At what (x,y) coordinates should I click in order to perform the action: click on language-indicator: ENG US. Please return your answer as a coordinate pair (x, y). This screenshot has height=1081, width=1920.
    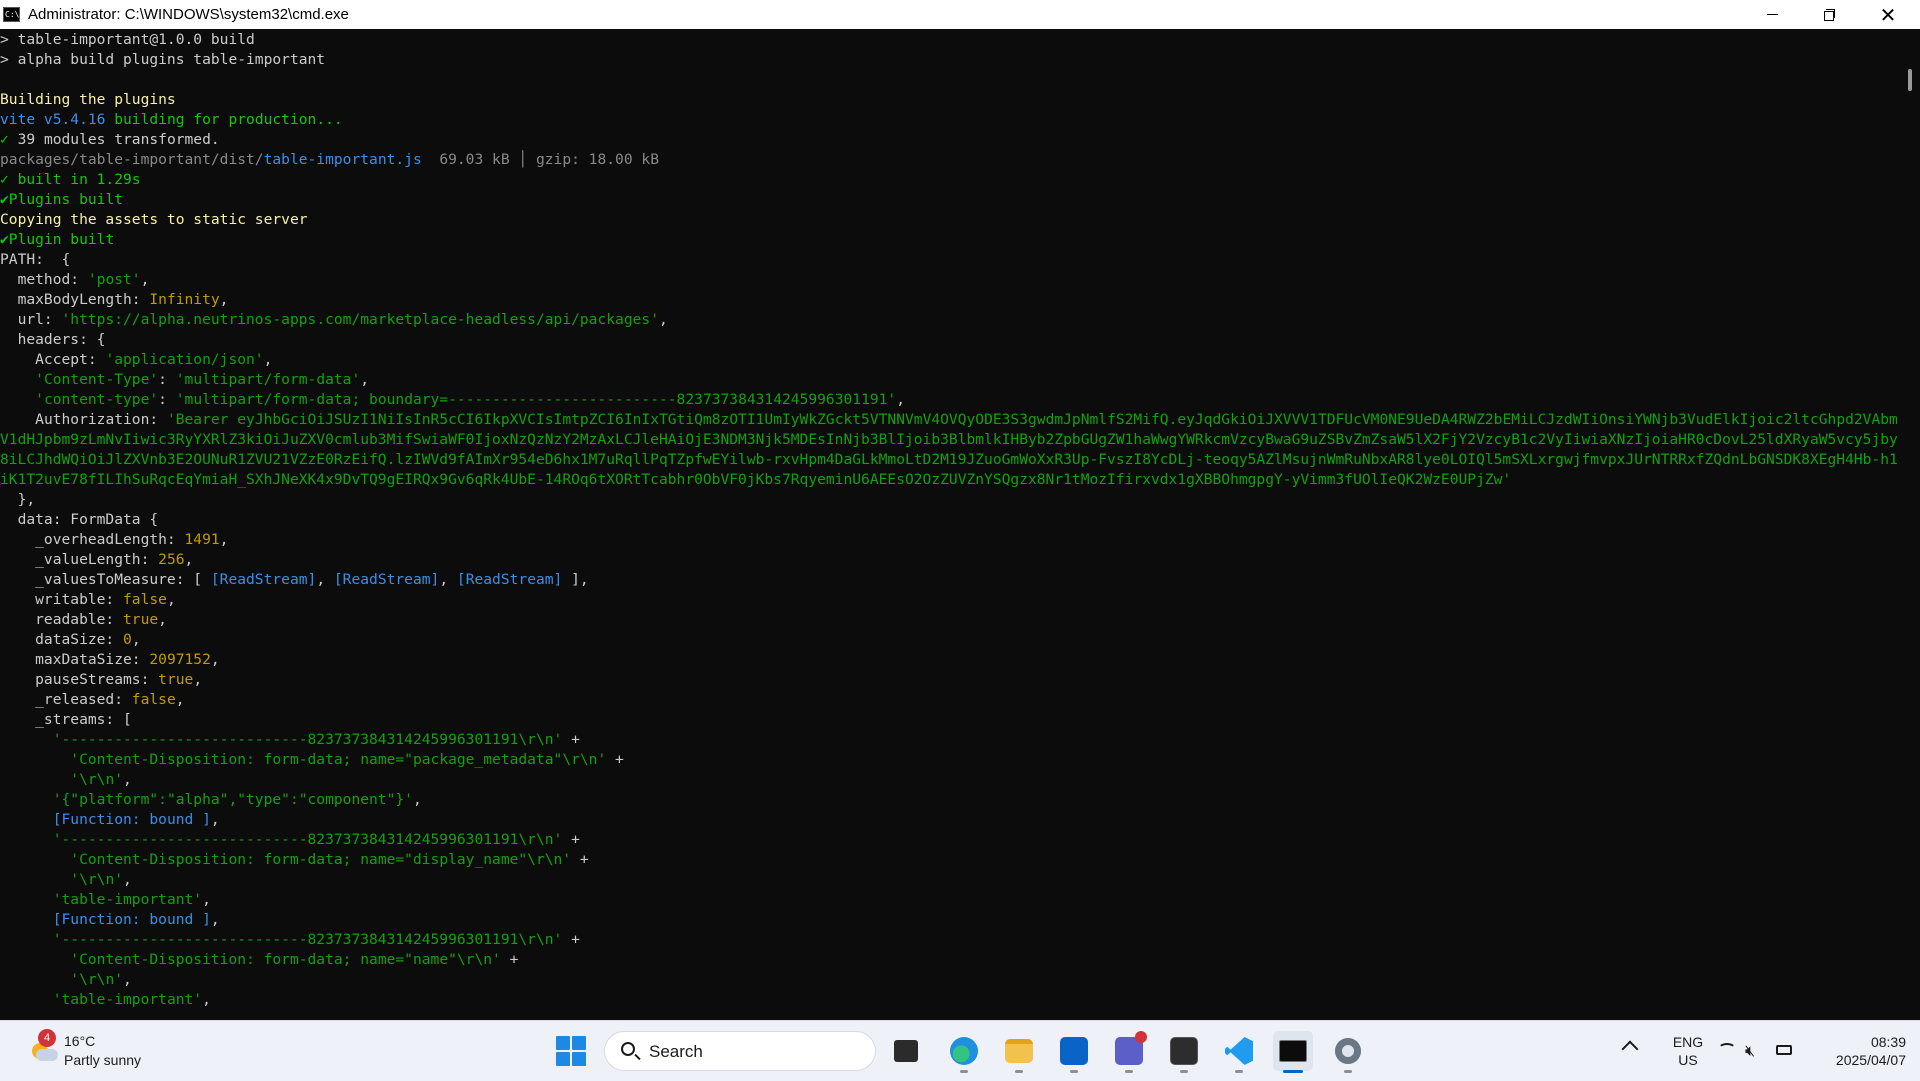
    Looking at the image, I should click on (1688, 1051).